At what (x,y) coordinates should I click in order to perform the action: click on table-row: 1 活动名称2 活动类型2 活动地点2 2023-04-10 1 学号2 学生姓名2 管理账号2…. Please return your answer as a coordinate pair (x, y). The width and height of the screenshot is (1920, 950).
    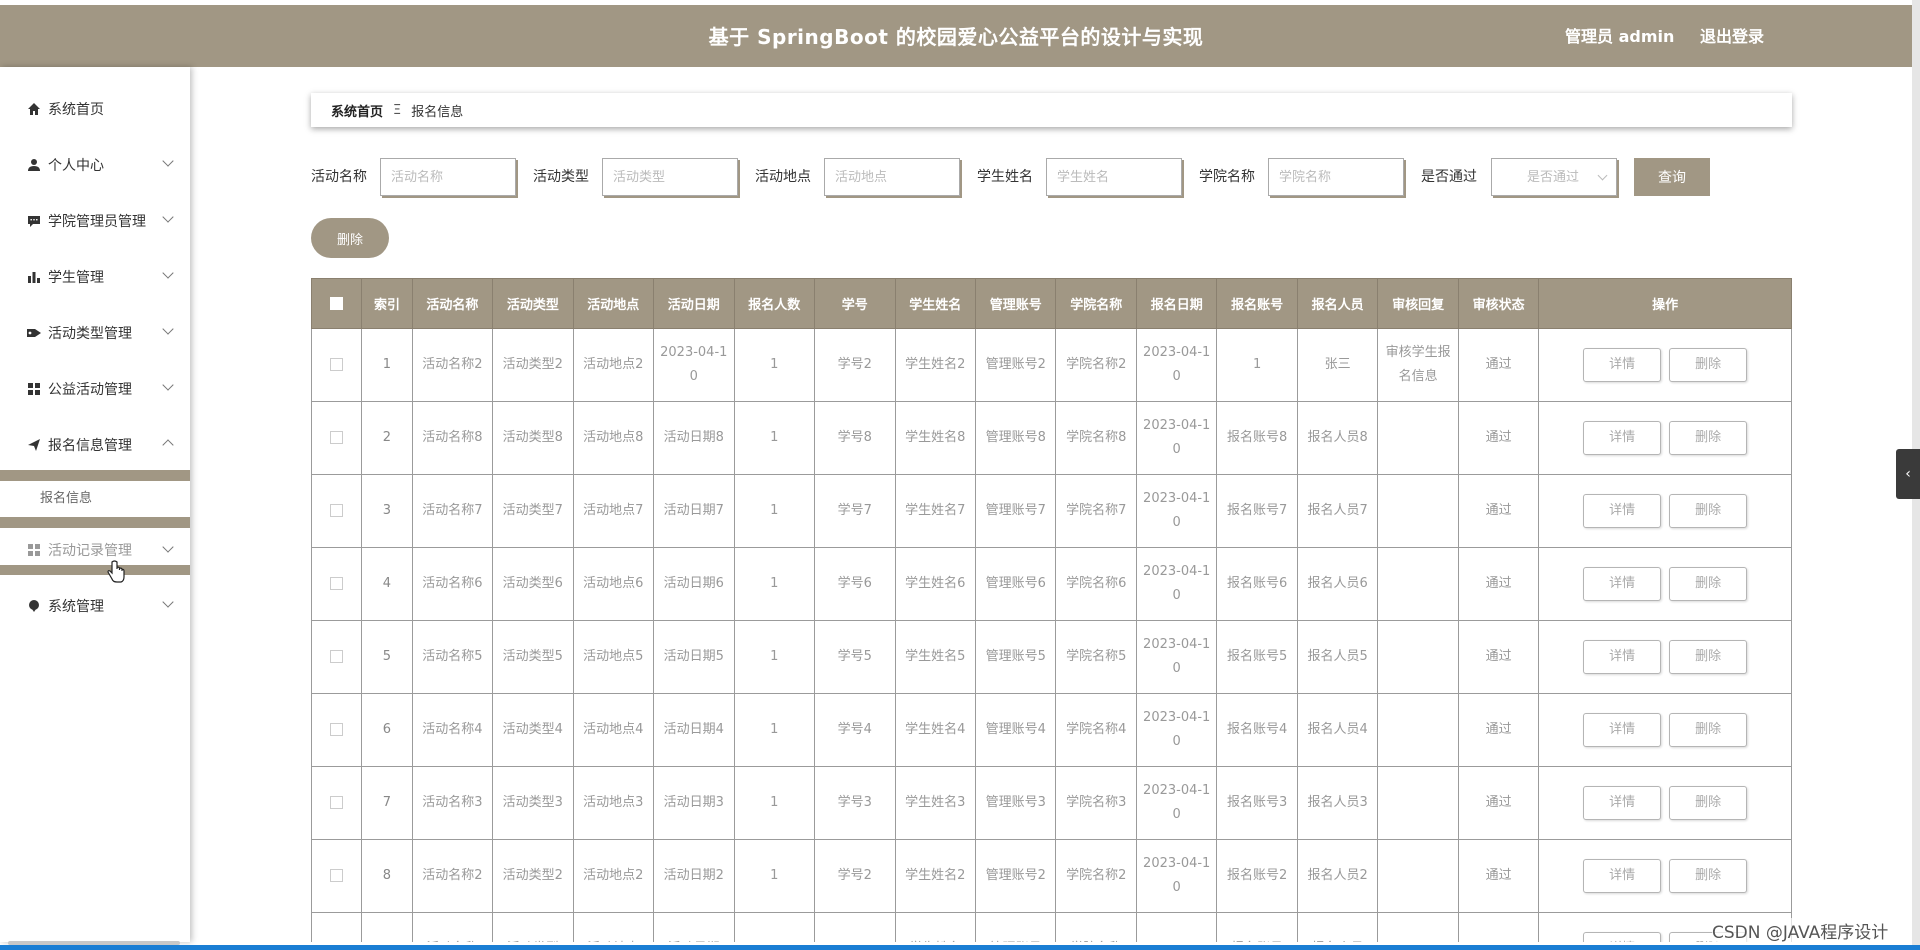
    Looking at the image, I should click on (1051, 365).